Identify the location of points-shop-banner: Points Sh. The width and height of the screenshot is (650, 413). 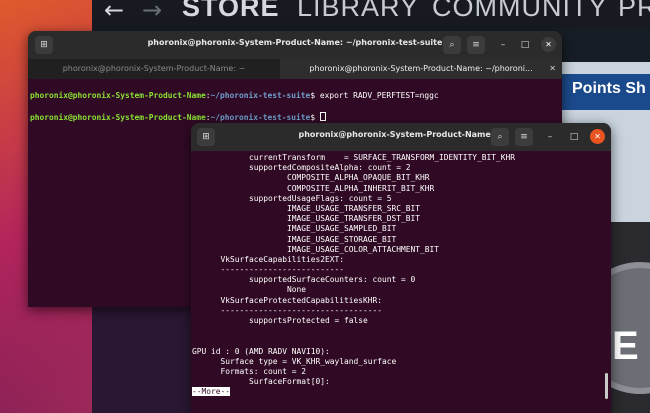
(606, 92).